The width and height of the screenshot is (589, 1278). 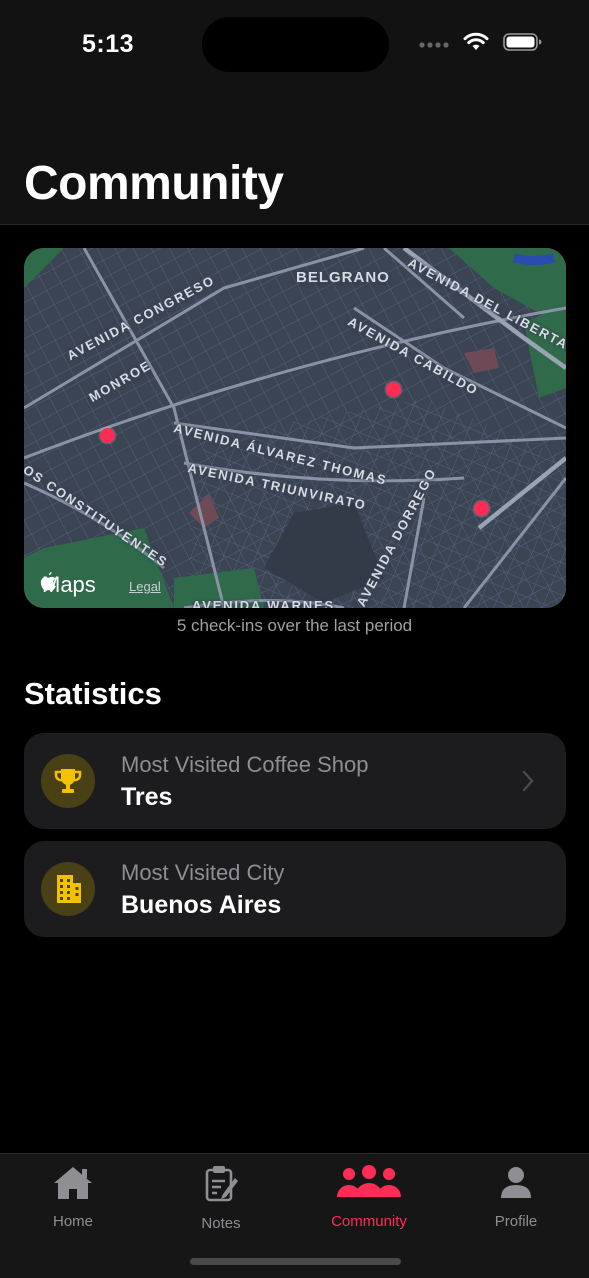 I want to click on tab-label: Community, so click(x=369, y=1221).